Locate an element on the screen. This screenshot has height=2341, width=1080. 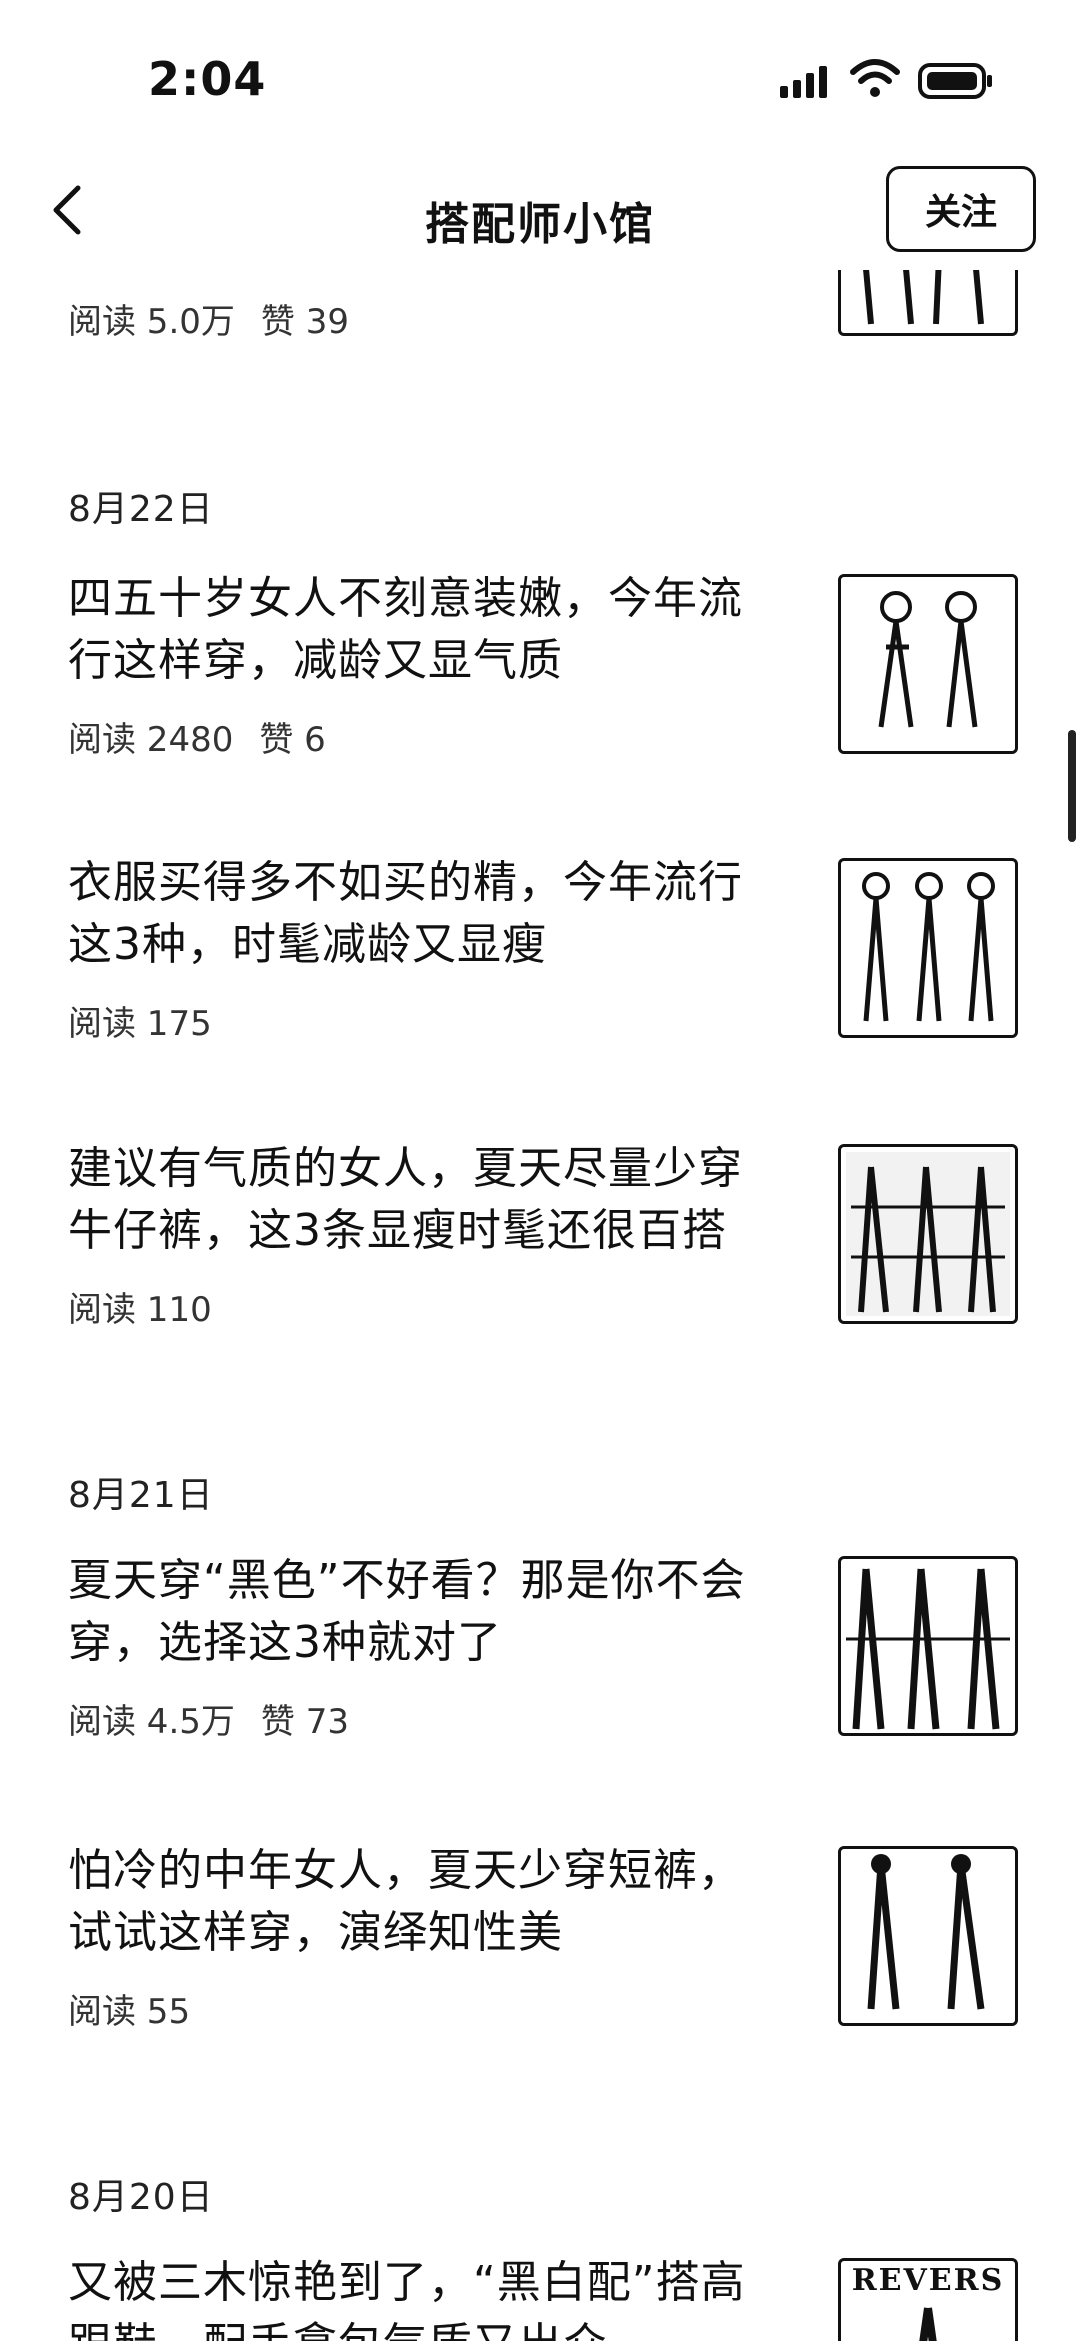
follow-button: 关注 is located at coordinates (961, 209).